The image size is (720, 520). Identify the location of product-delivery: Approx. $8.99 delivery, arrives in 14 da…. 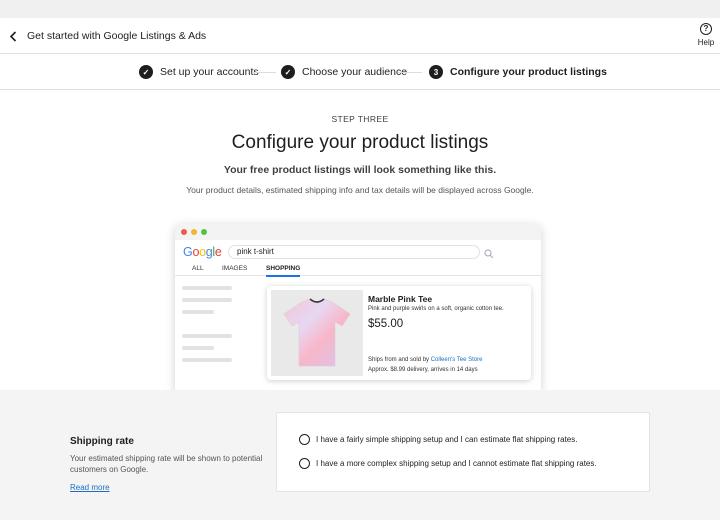
(423, 370).